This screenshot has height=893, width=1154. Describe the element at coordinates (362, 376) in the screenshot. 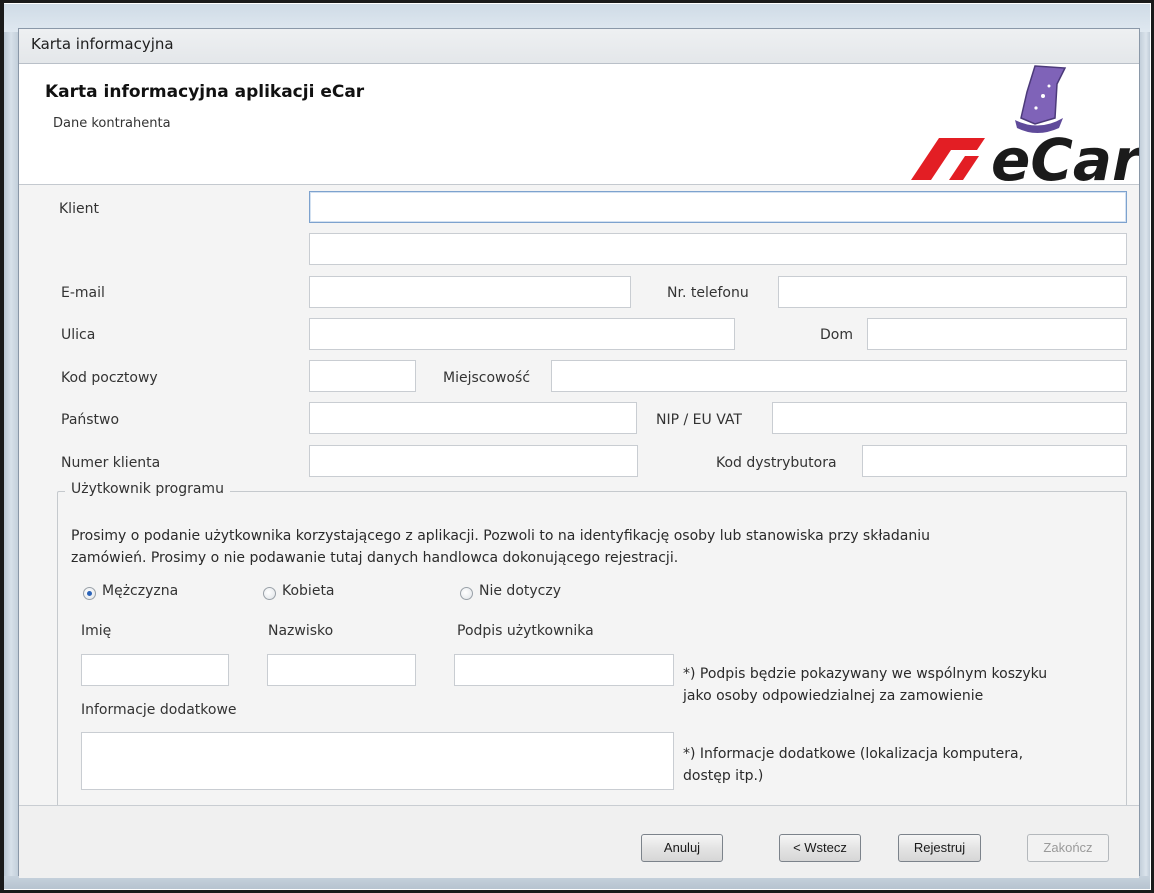

I see `kod-pocztowy-input` at that location.